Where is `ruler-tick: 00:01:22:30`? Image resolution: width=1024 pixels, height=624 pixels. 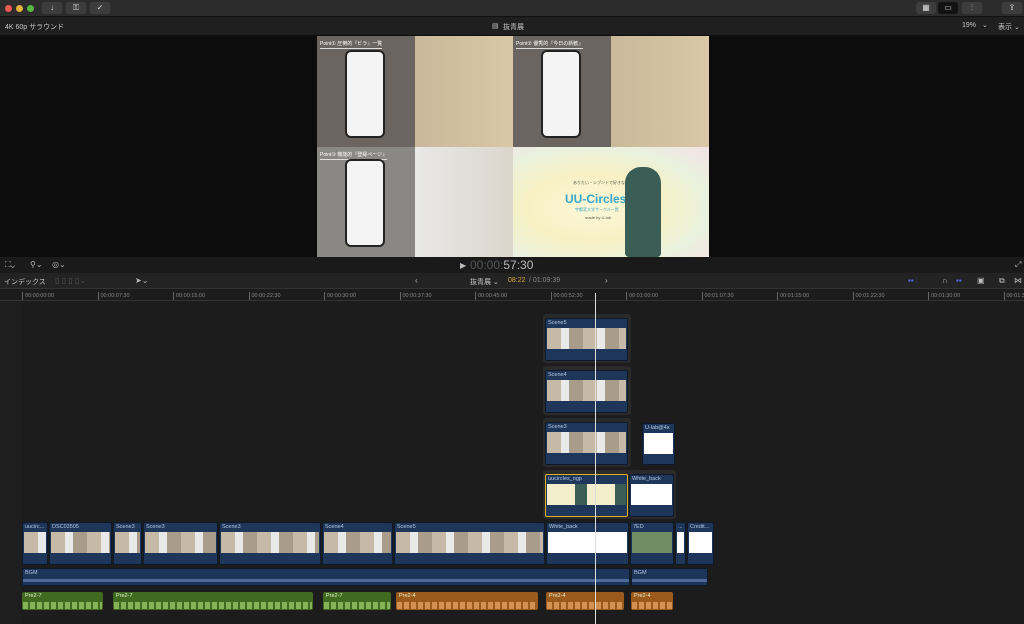 ruler-tick: 00:01:22:30 is located at coordinates (868, 296).